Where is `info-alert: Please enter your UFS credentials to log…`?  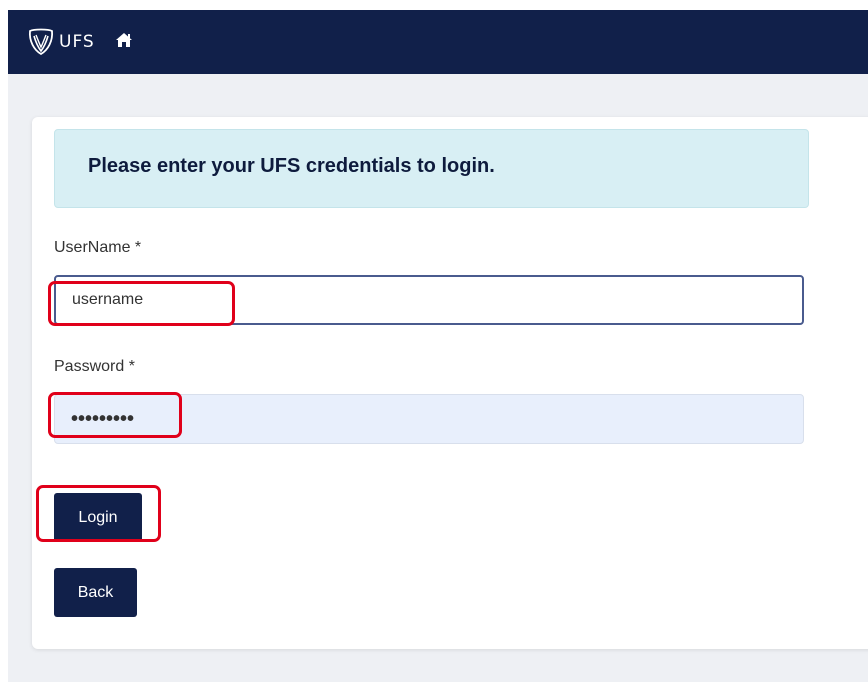 info-alert: Please enter your UFS credentials to log… is located at coordinates (431, 168).